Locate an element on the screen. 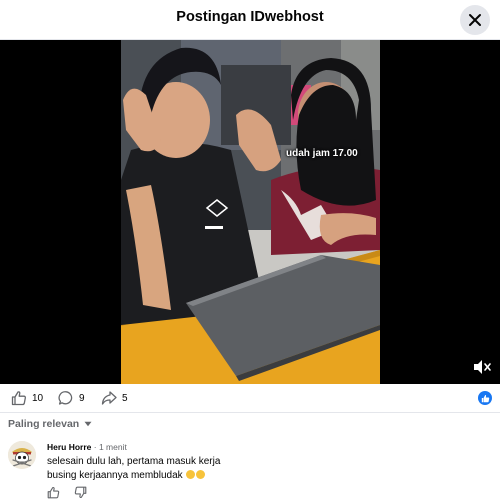  like-button: 10 is located at coordinates (27, 398).